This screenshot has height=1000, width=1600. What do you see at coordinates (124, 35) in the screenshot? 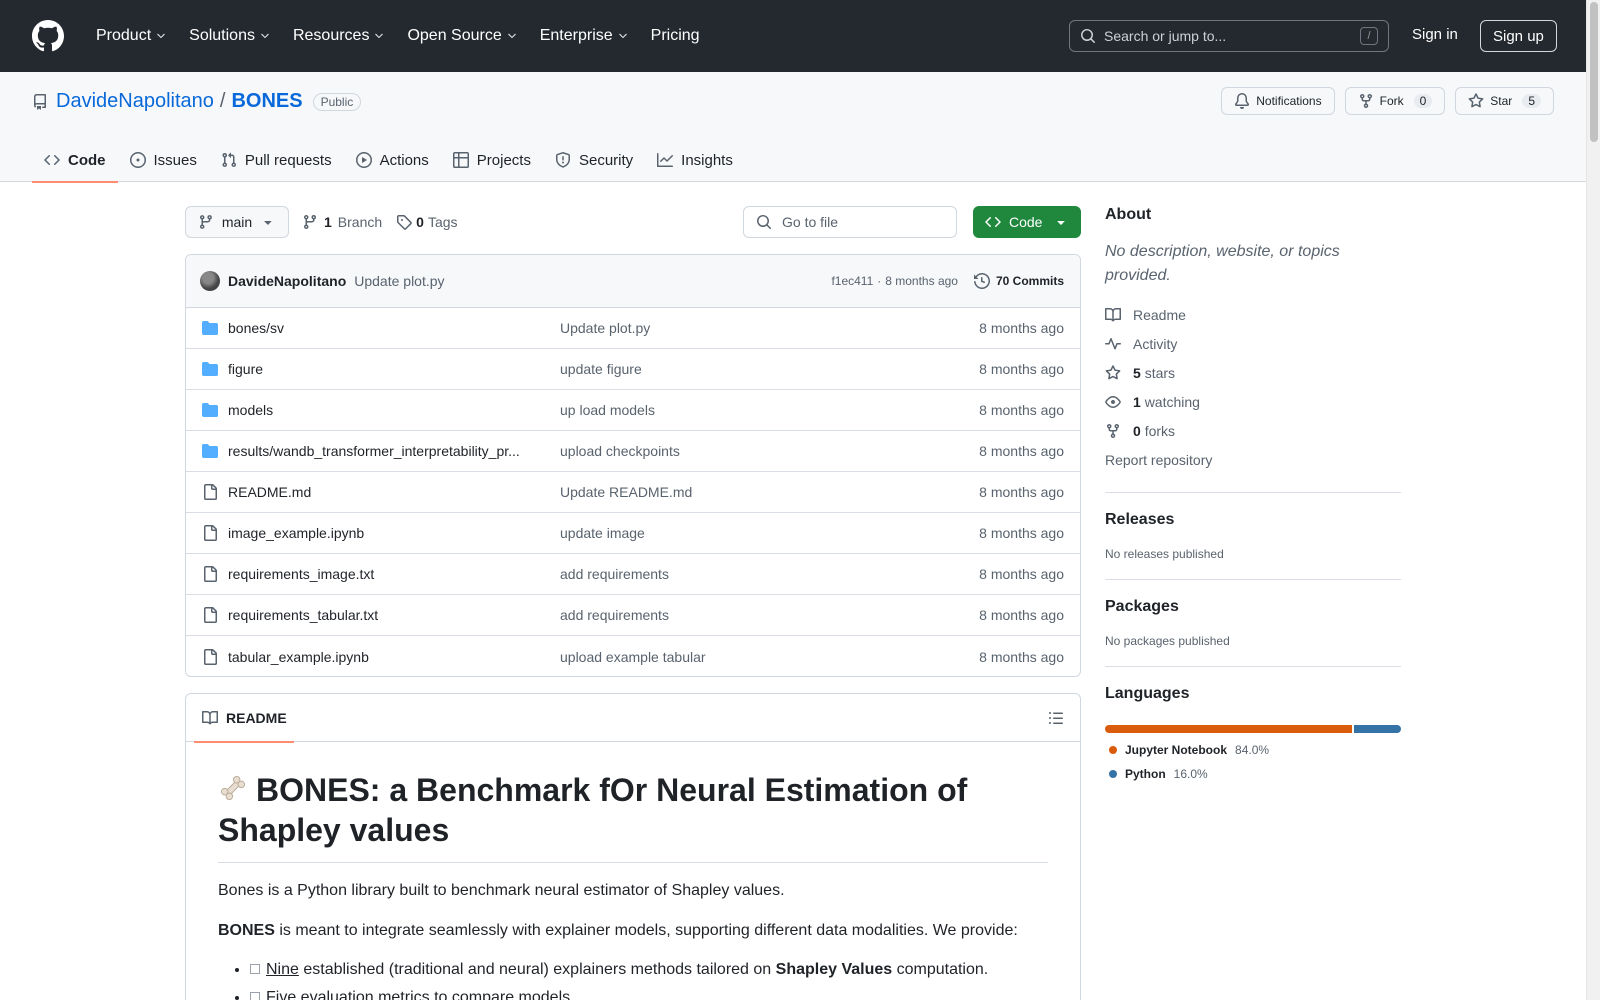
I see `nav-label: Product` at bounding box center [124, 35].